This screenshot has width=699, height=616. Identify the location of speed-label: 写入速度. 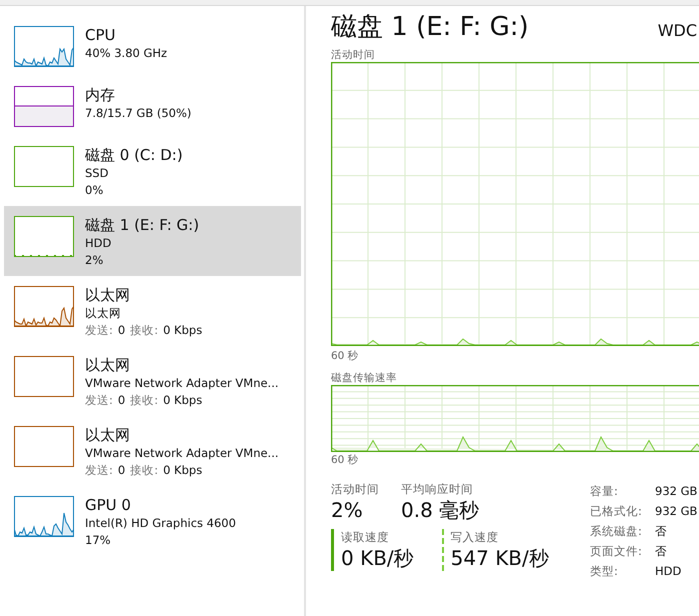
(475, 537).